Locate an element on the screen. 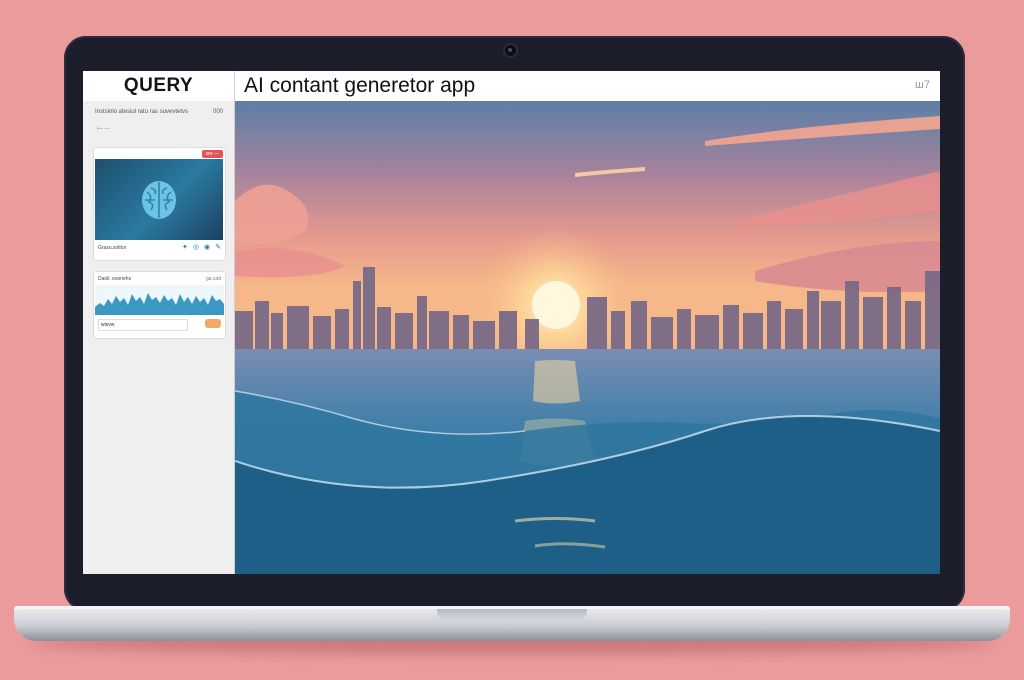 The image size is (1024, 680). sidebar-subtitle: i— — is located at coordinates (103, 129).